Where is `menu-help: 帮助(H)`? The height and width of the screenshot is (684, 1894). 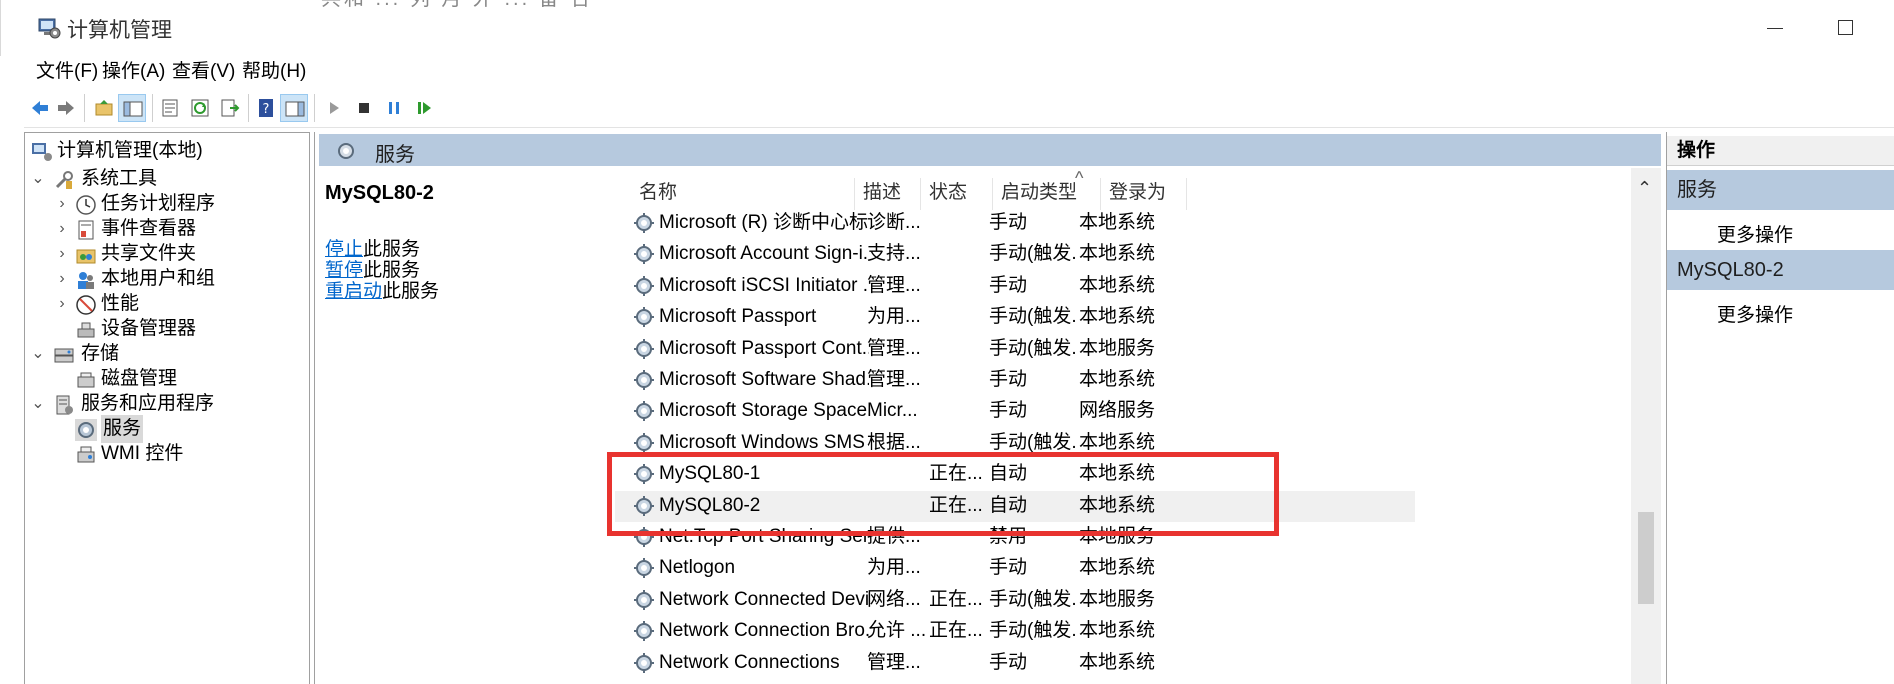 menu-help: 帮助(H) is located at coordinates (274, 72).